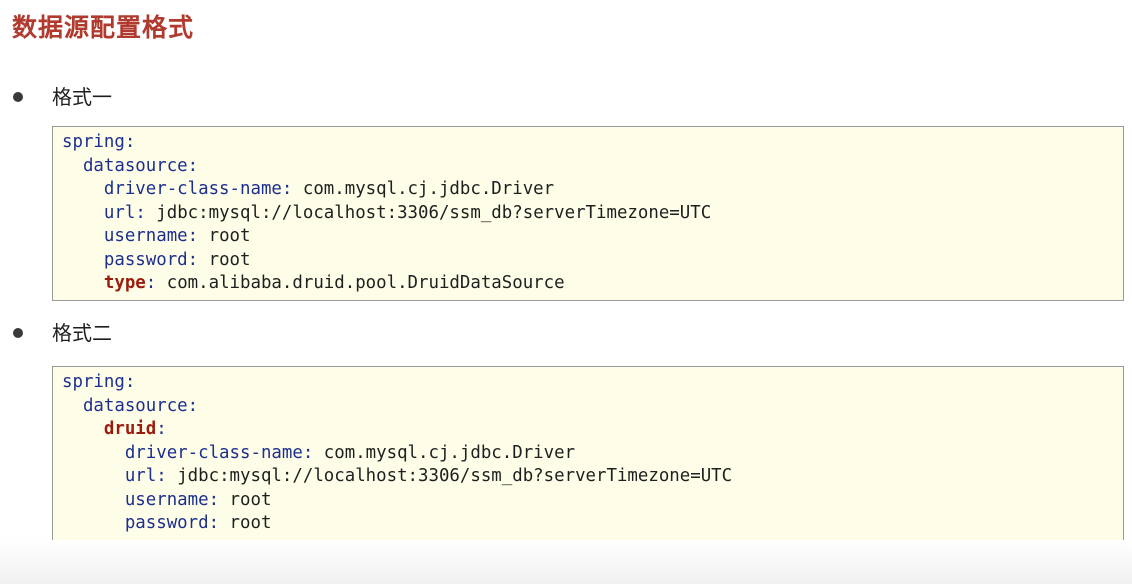  Describe the element at coordinates (82, 333) in the screenshot. I see `section-heading-text: 格式二` at that location.